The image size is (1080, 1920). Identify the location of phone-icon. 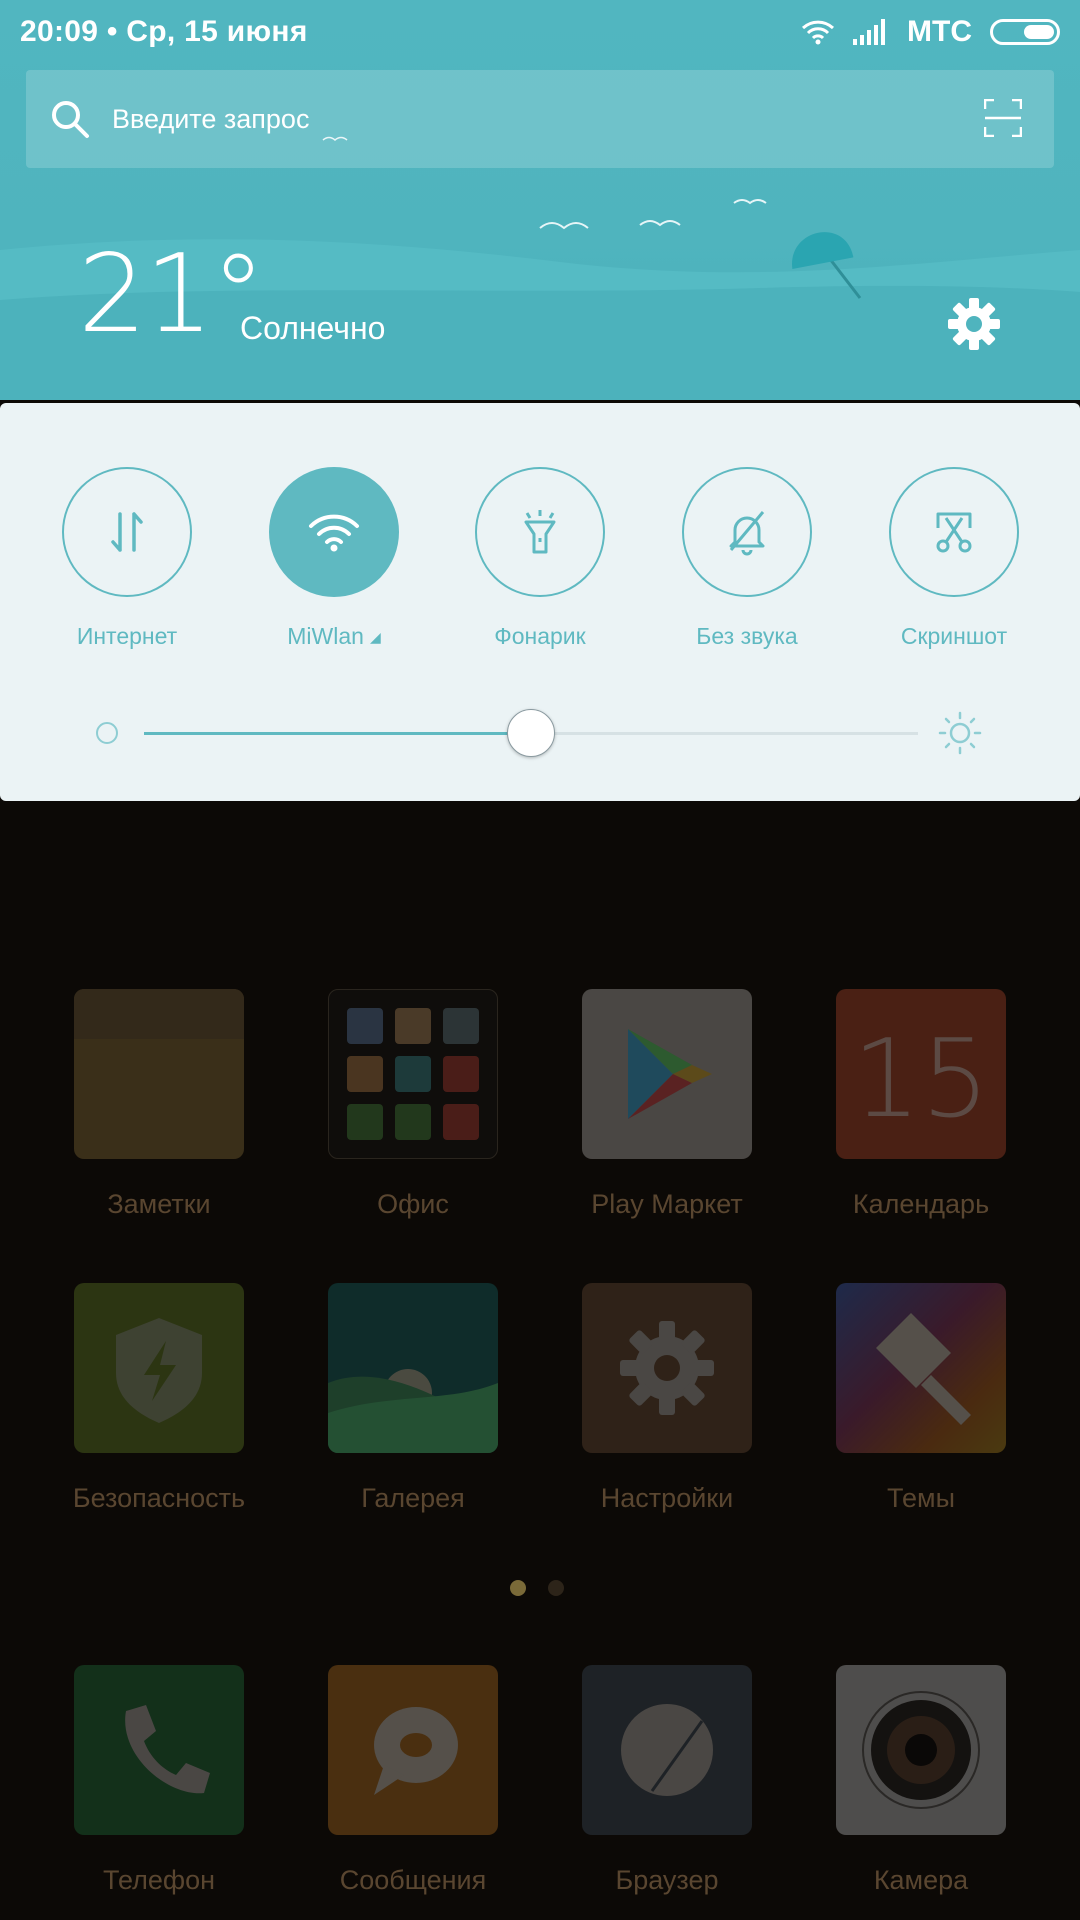
(159, 1750).